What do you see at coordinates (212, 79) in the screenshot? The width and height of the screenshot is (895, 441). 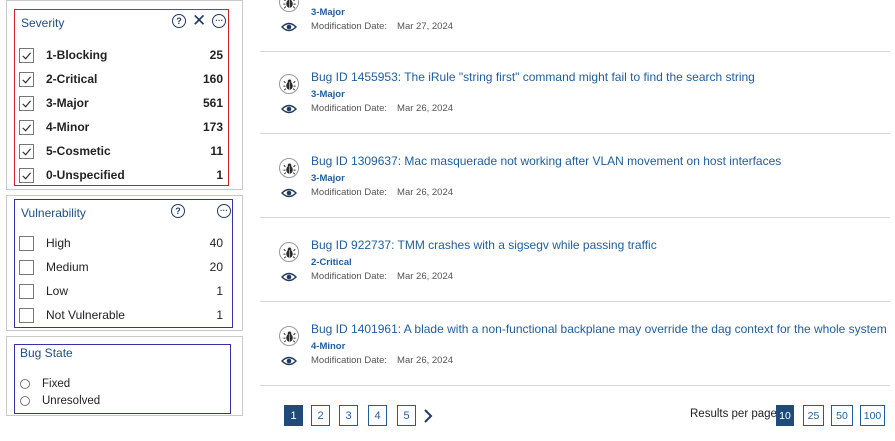 I see `severity-option-count: 160` at bounding box center [212, 79].